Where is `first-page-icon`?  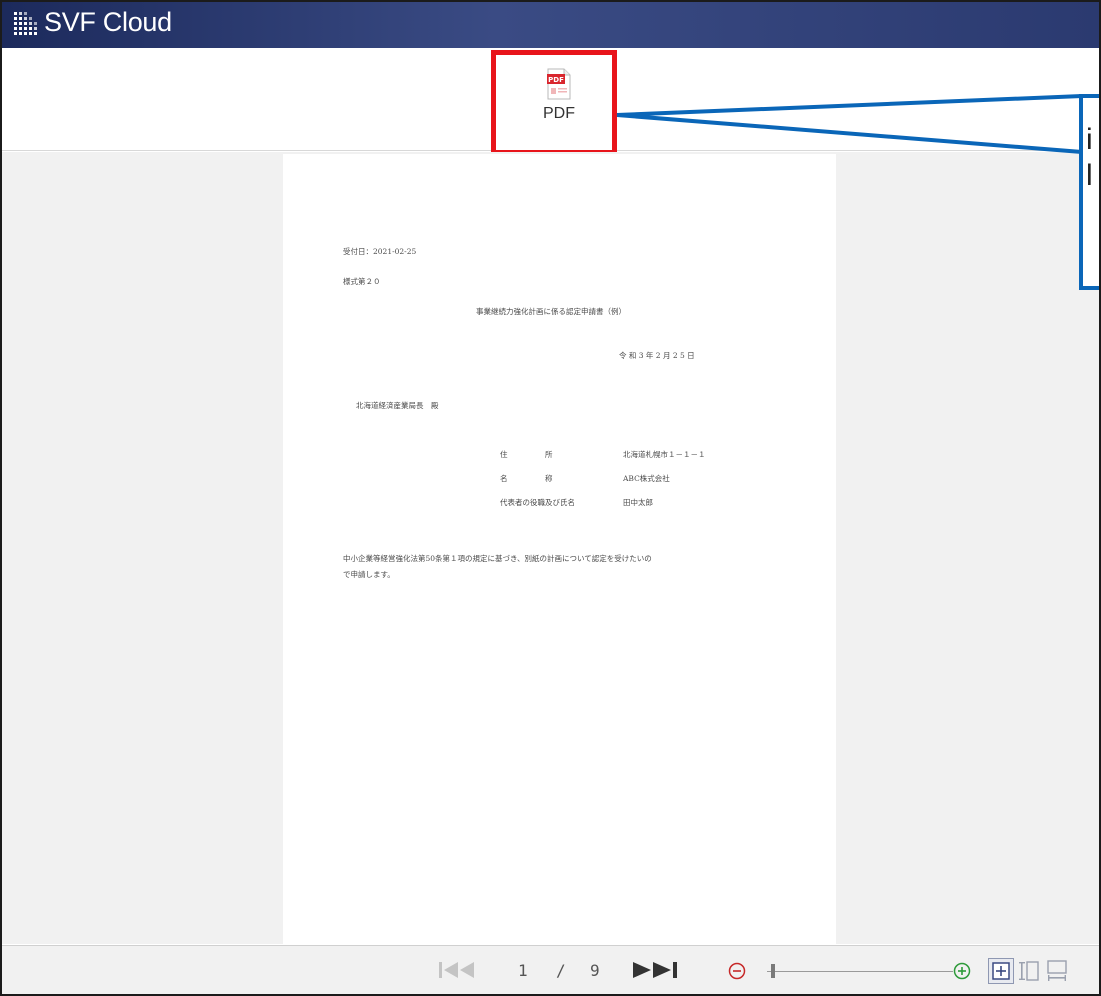 first-page-icon is located at coordinates (458, 970).